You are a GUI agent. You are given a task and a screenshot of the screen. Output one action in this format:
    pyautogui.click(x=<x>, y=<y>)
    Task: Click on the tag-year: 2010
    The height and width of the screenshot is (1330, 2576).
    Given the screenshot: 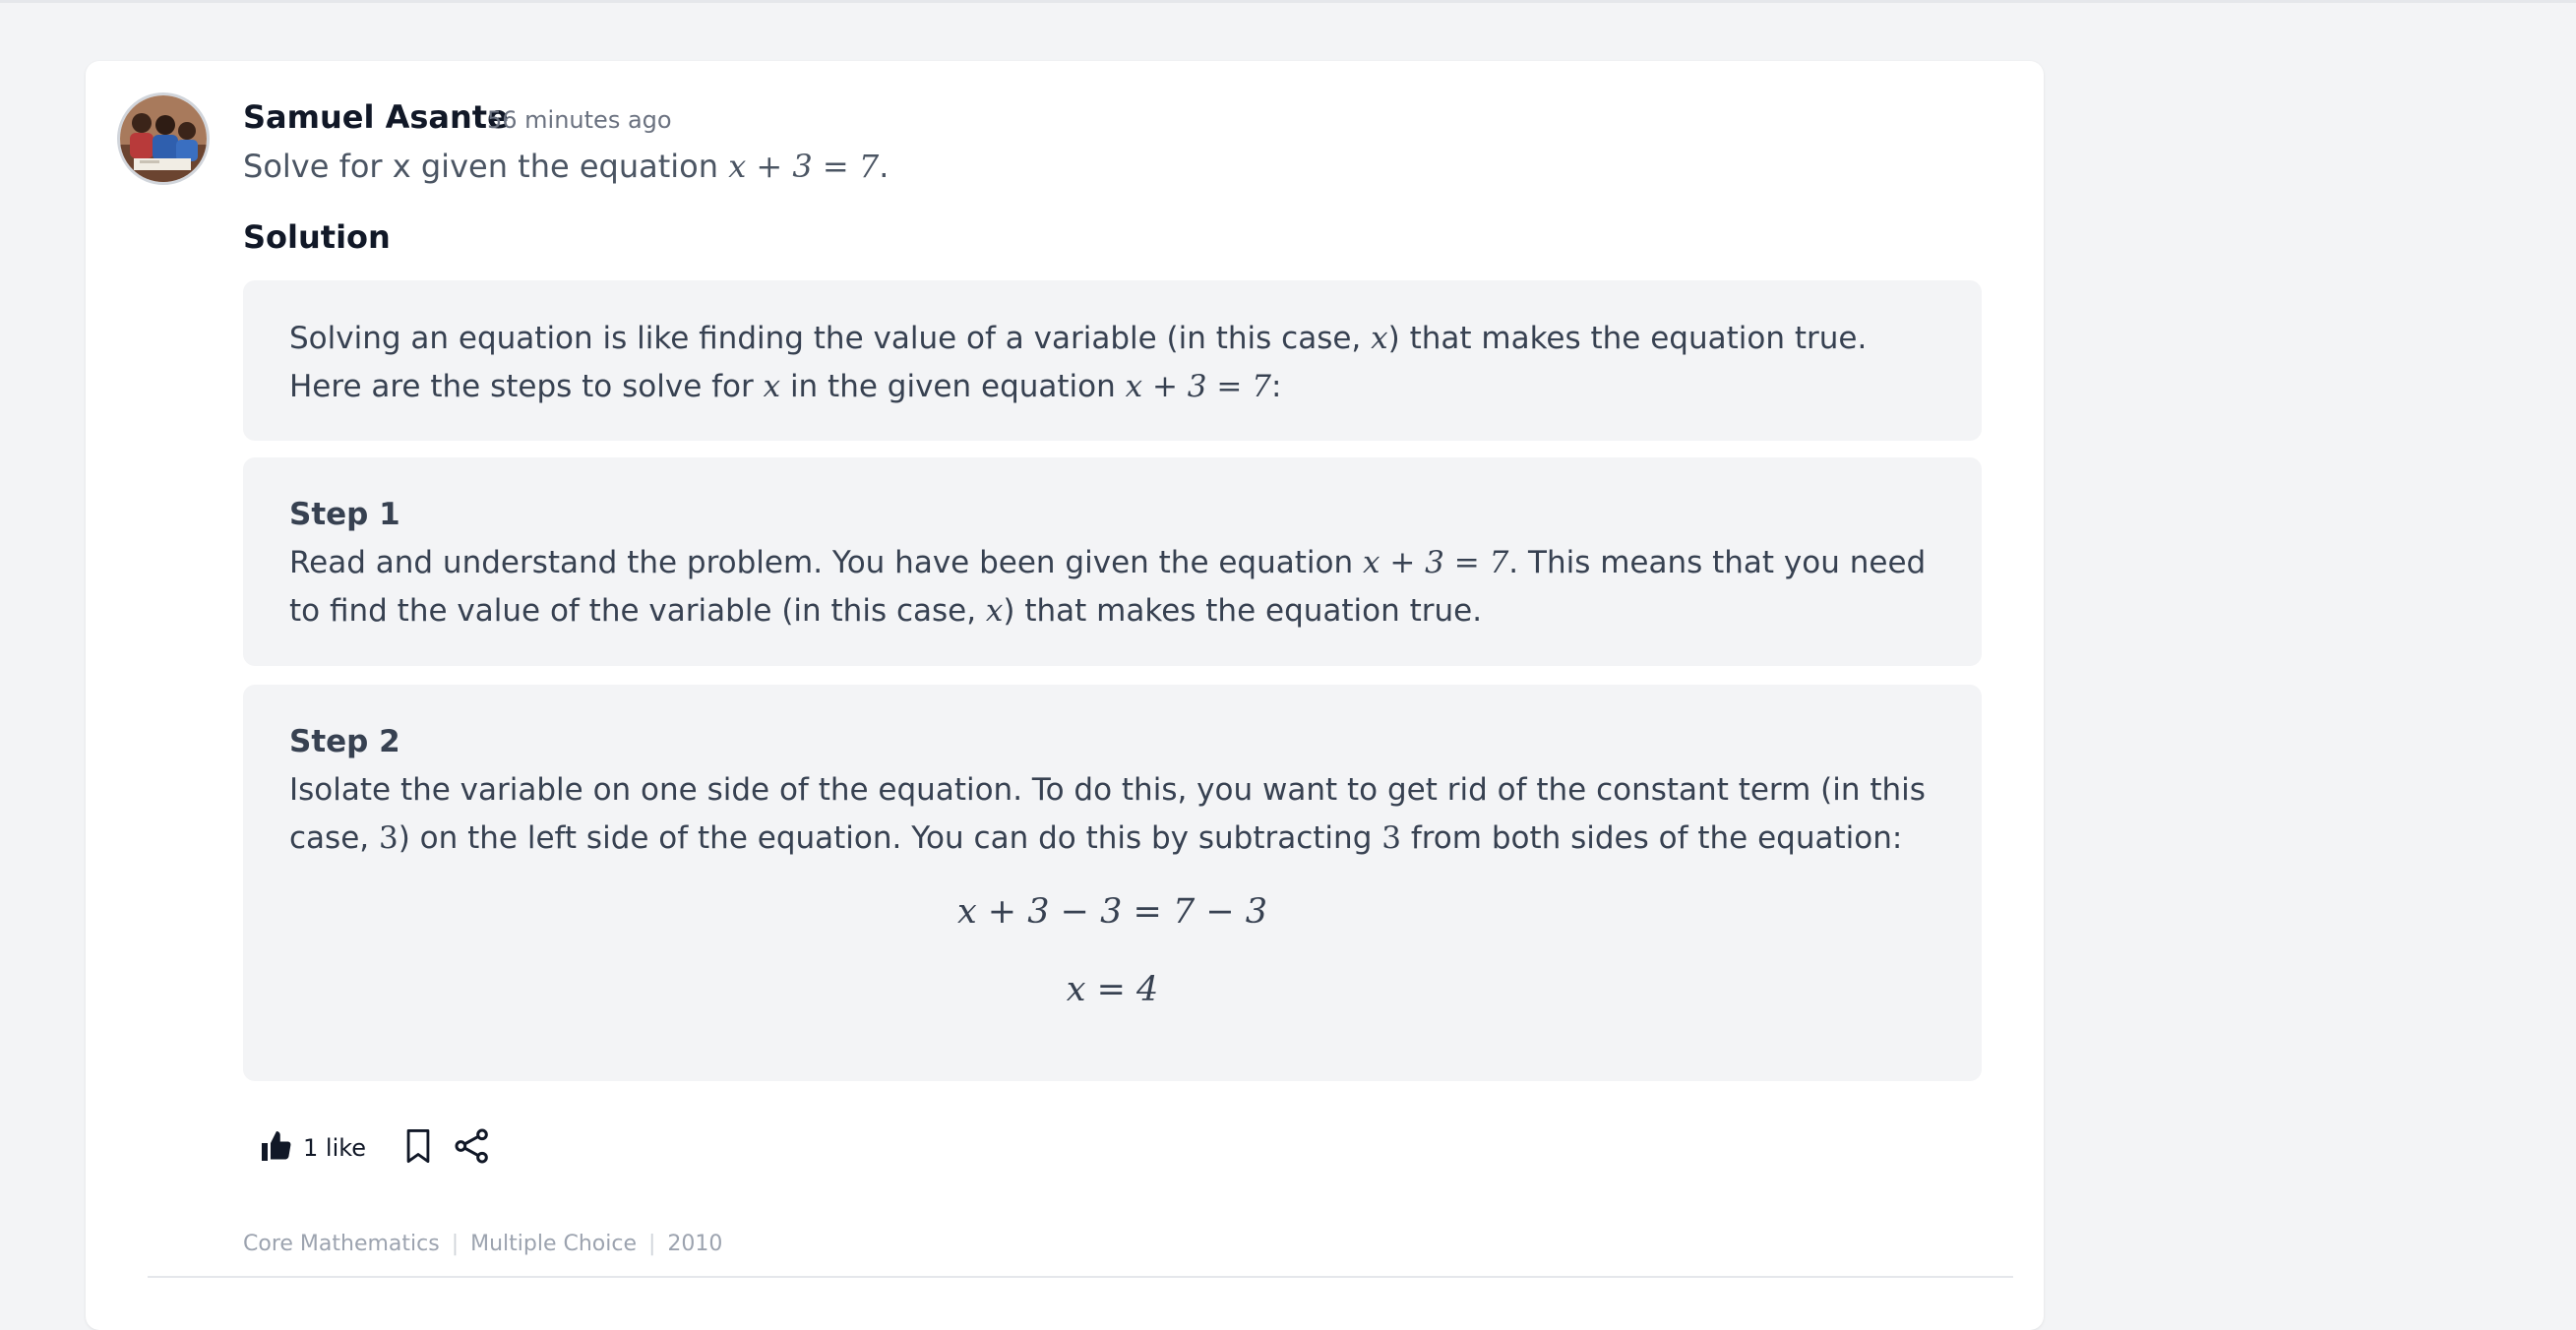 What is the action you would take?
    pyautogui.click(x=694, y=1244)
    